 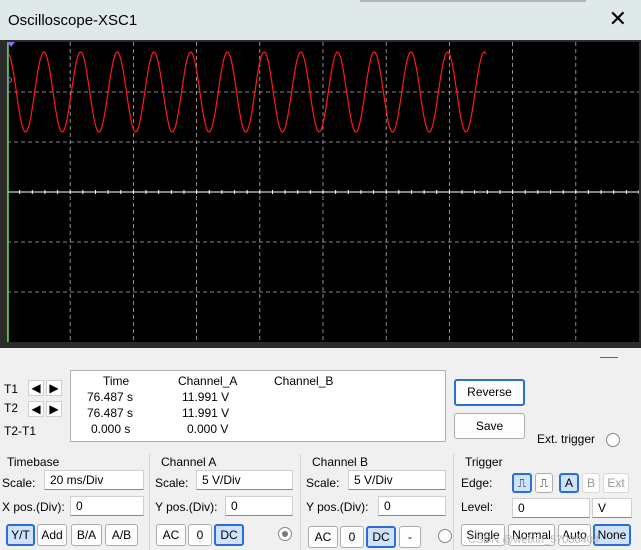 I want to click on timebase-scale-label: Scale:, so click(x=19, y=483).